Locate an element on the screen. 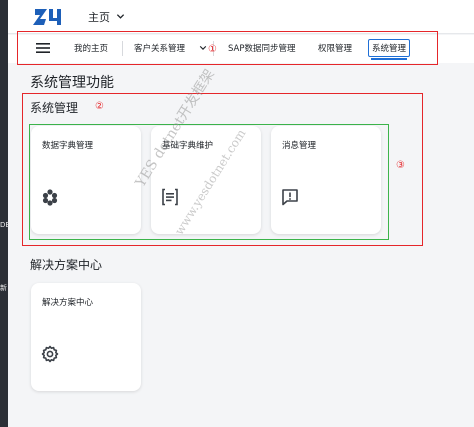  page-title: 系统管理功能 is located at coordinates (72, 83).